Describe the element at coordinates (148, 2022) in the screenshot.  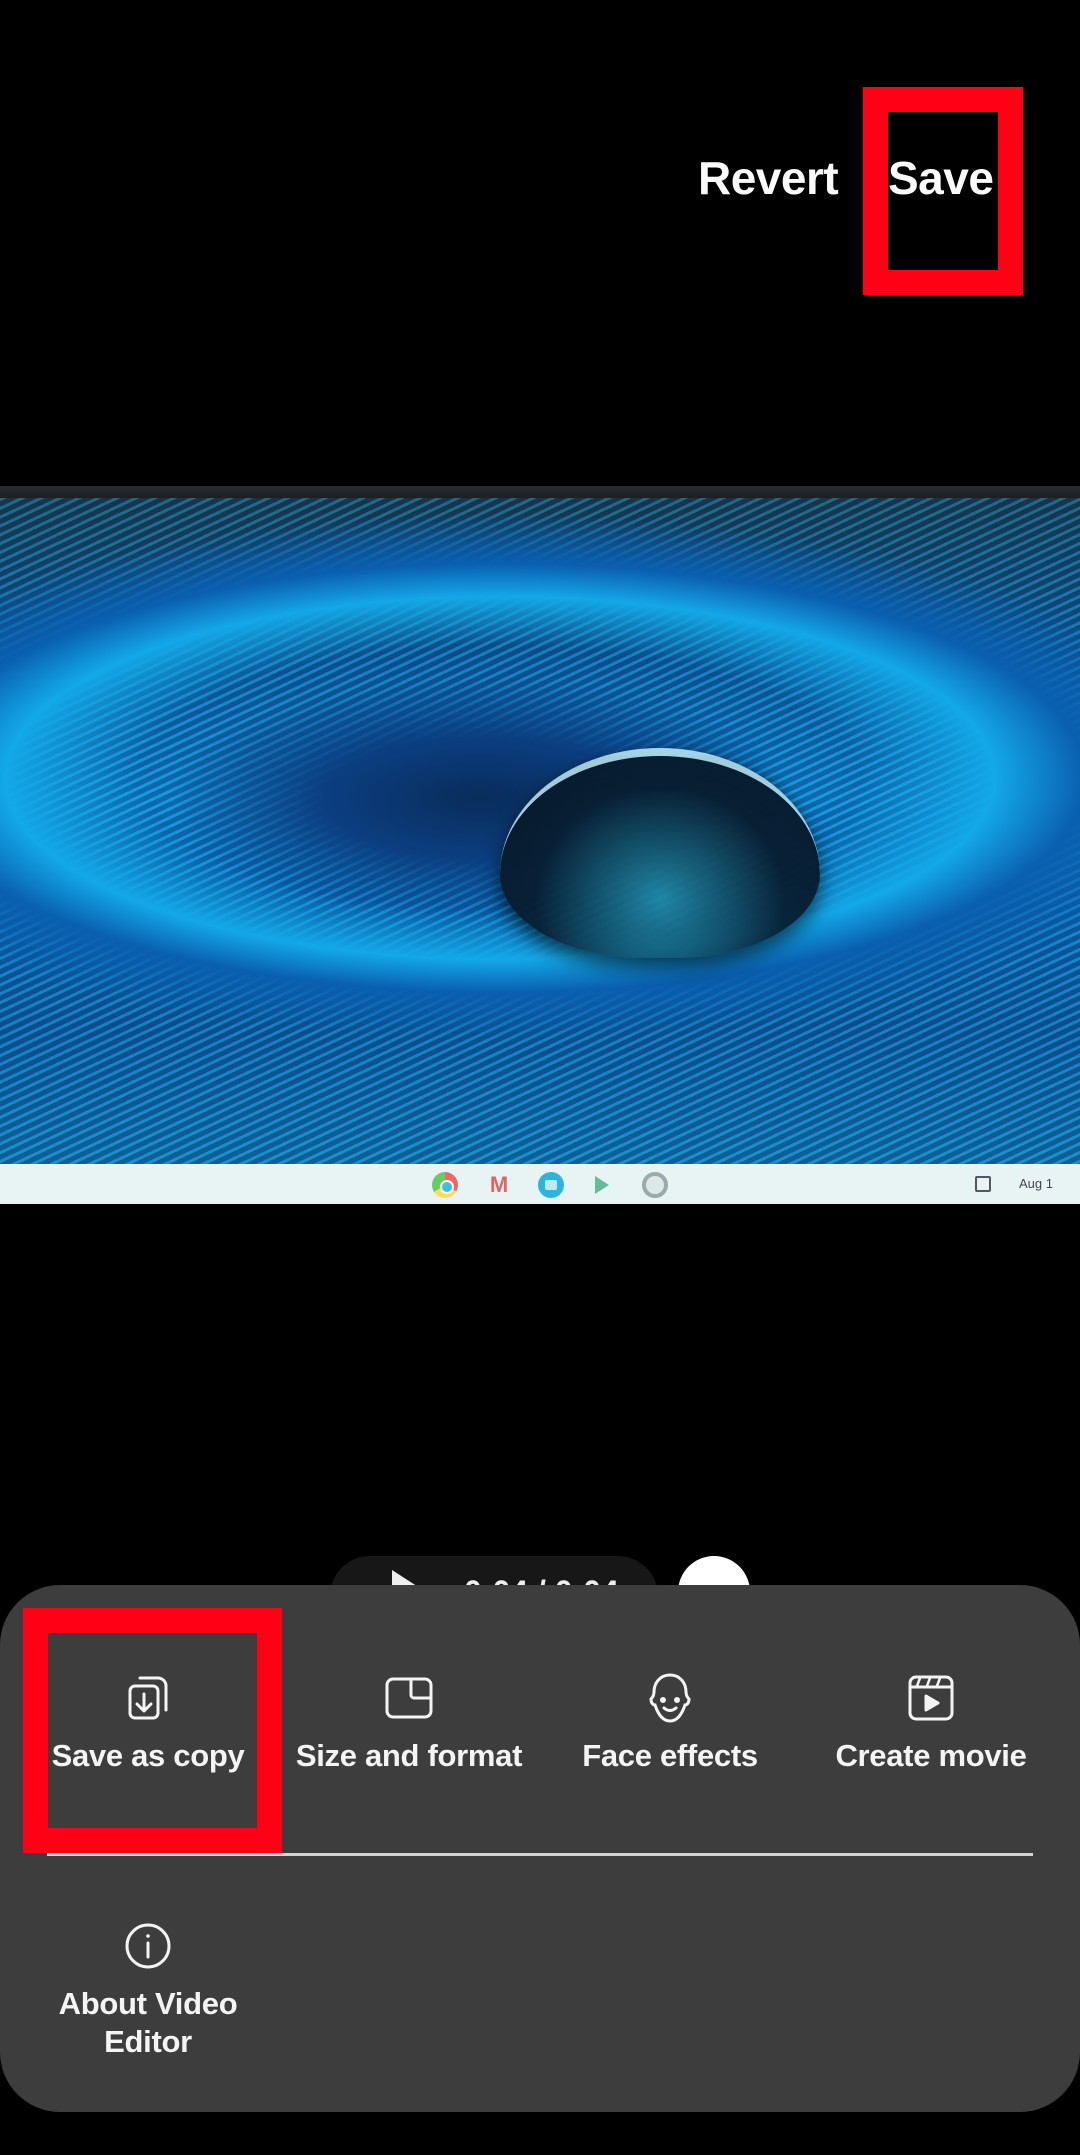
I see `menu-item-label: About Video Editor` at that location.